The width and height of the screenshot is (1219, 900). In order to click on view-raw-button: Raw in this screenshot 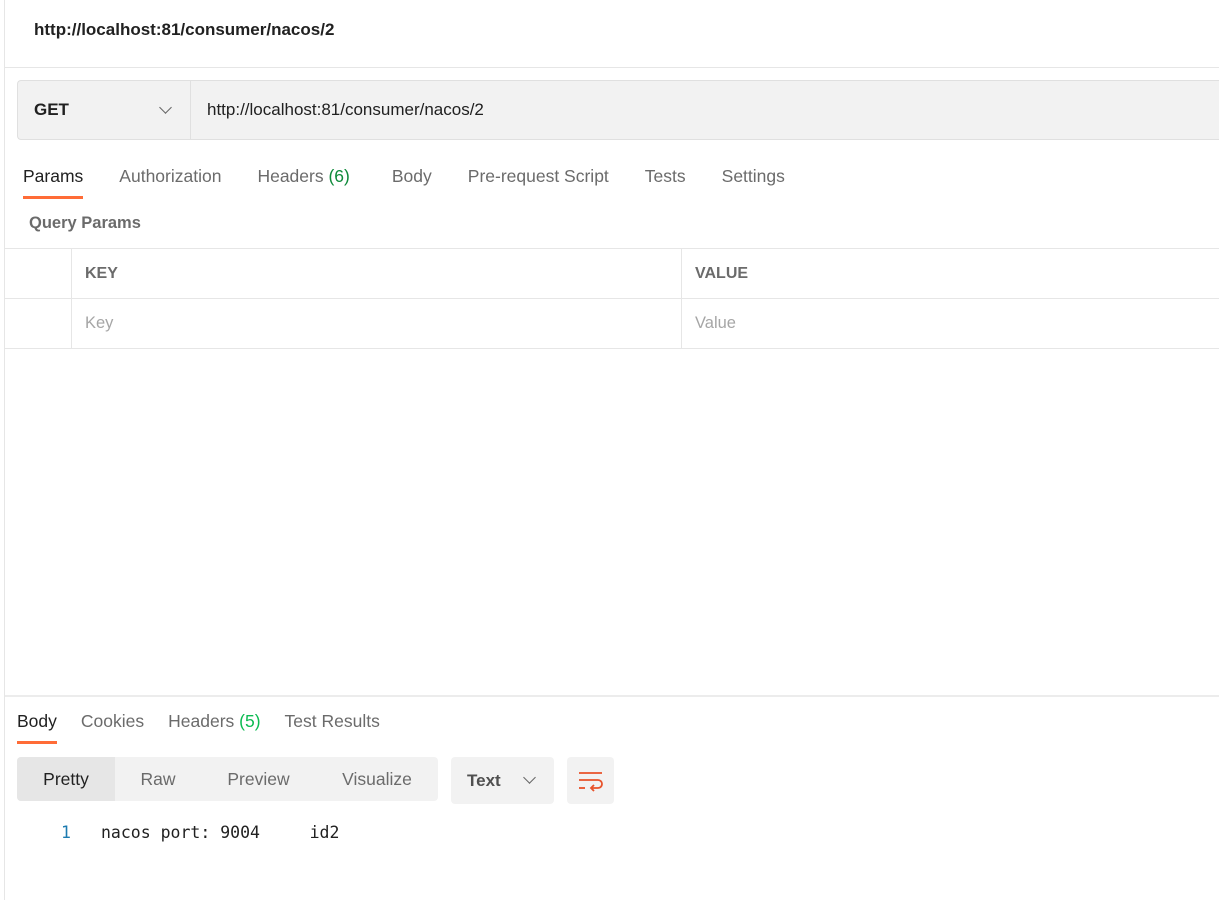, I will do `click(158, 779)`.